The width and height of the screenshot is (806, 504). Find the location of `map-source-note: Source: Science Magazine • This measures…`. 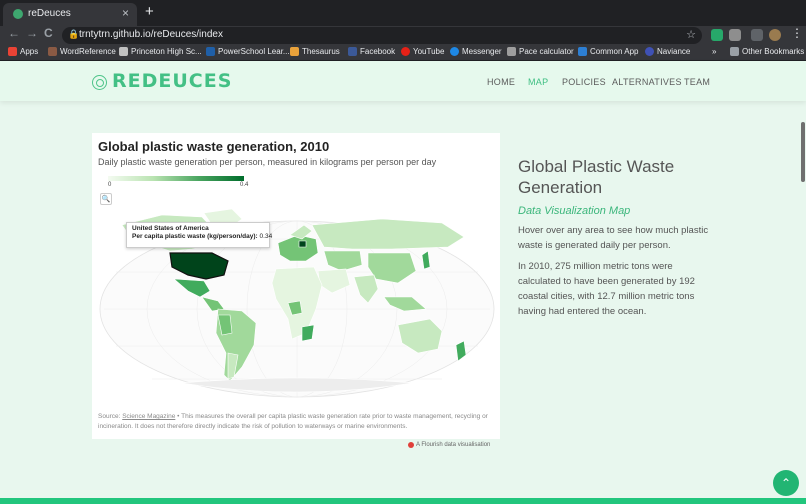

map-source-note: Source: Science Magazine • This measures… is located at coordinates (293, 421).